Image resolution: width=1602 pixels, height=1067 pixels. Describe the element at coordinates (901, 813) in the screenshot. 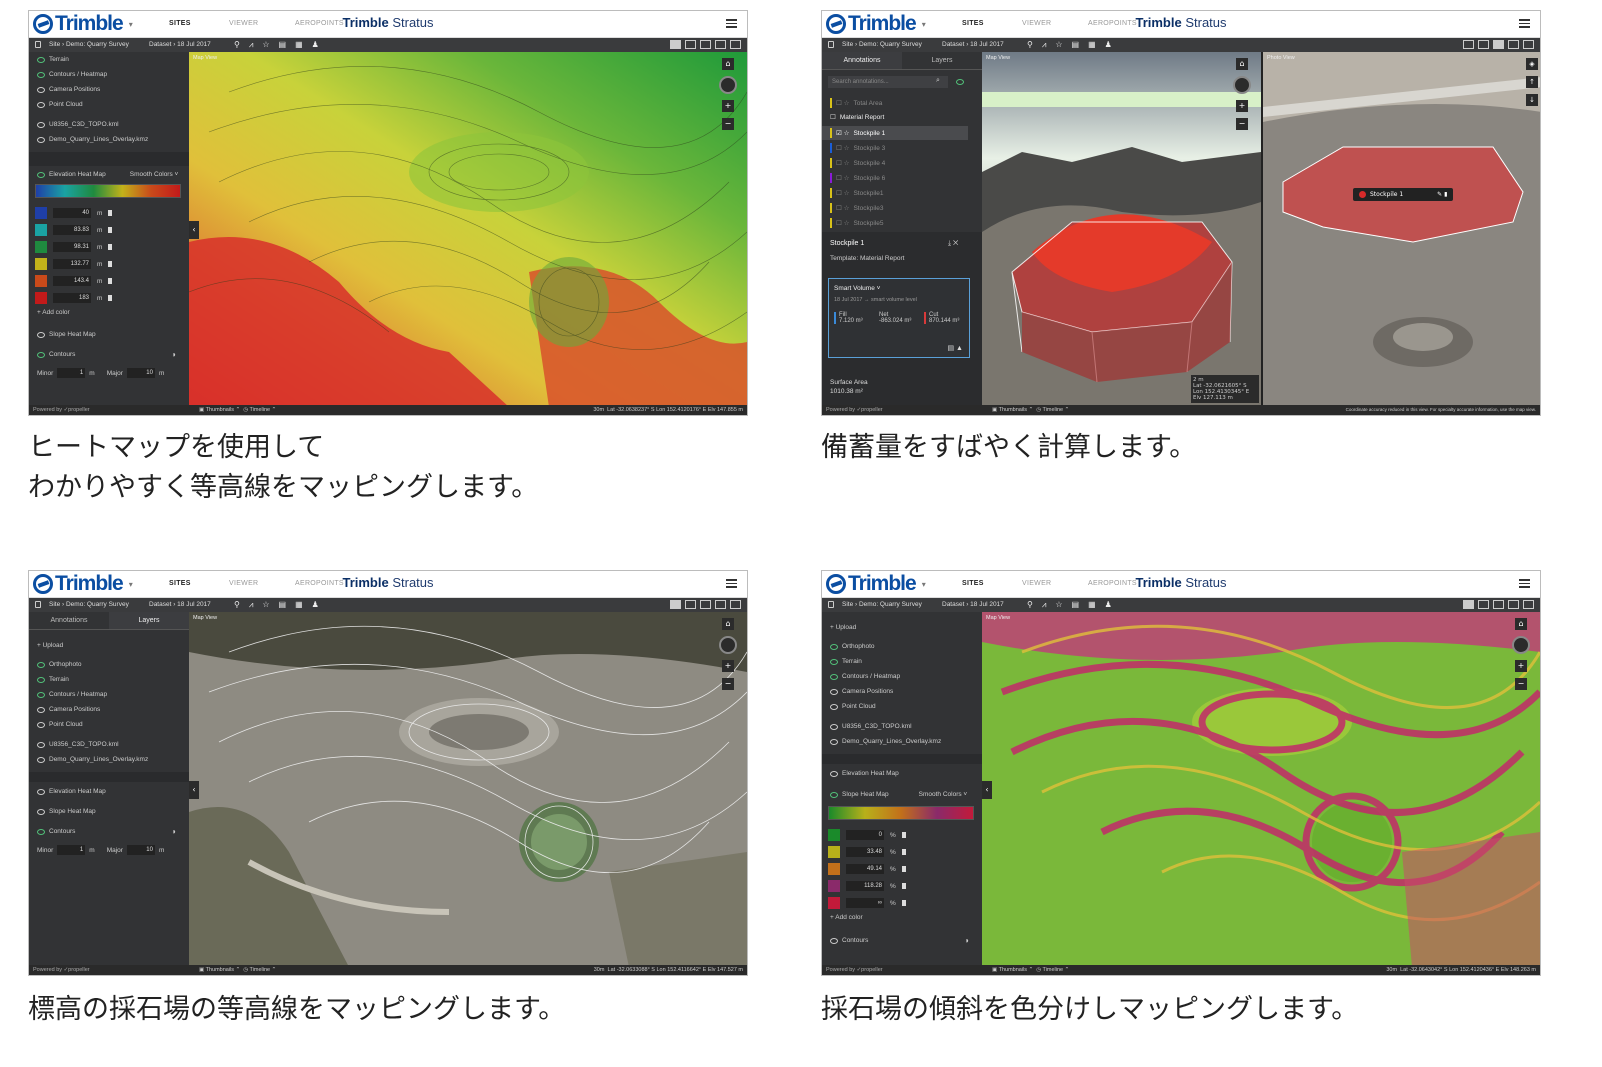

I see `slope-gradient-bar` at that location.